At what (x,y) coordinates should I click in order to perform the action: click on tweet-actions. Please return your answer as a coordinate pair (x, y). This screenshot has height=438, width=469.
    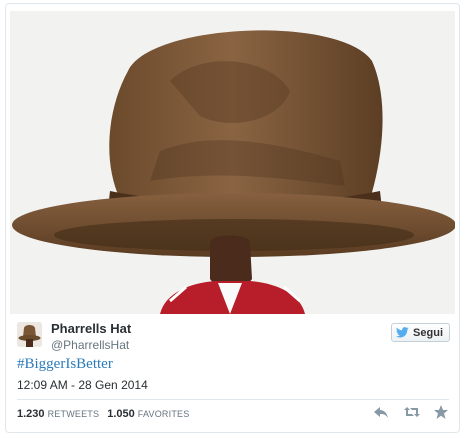
    Looking at the image, I should click on (411, 412).